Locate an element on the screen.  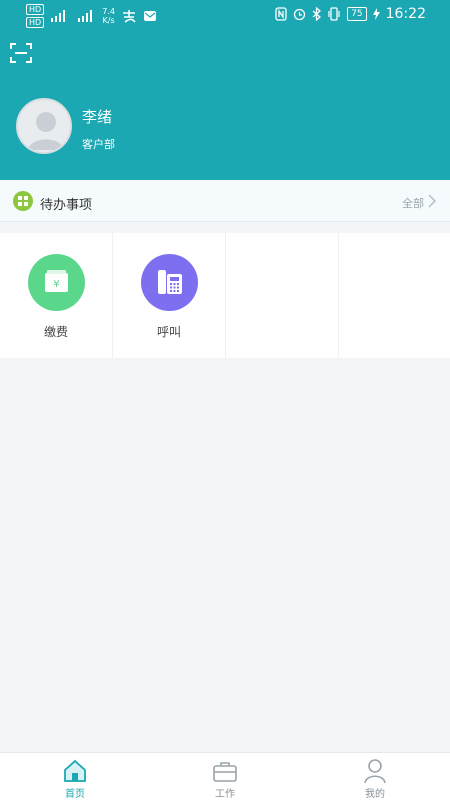
tab-home: 首页 is located at coordinates (75, 776).